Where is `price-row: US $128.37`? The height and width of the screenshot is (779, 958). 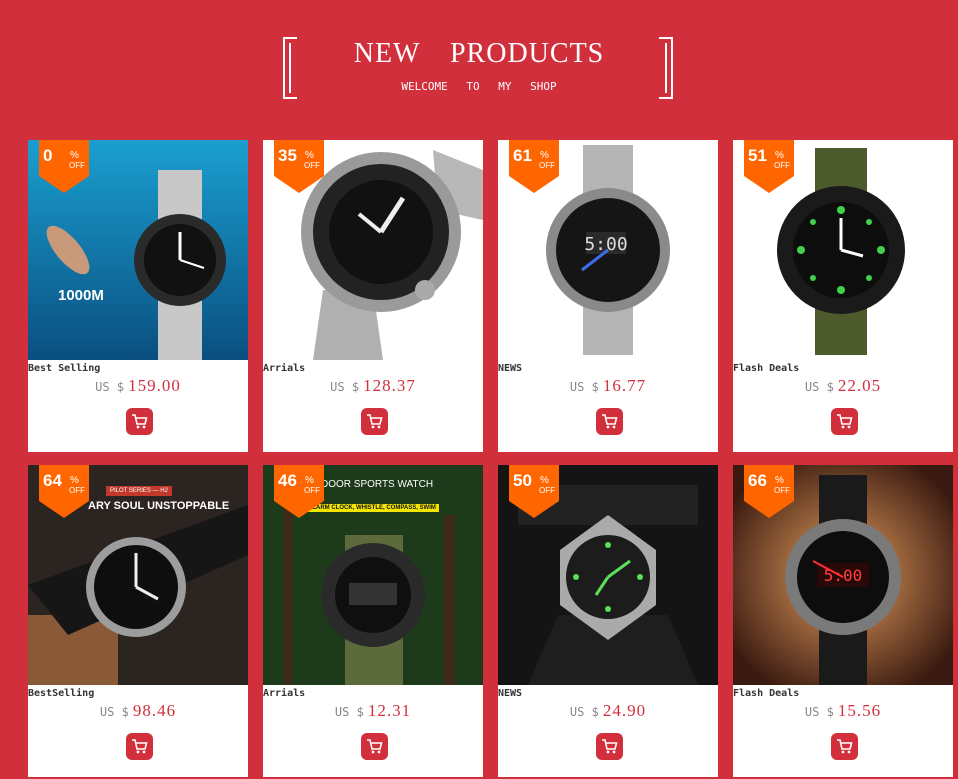 price-row: US $128.37 is located at coordinates (373, 386).